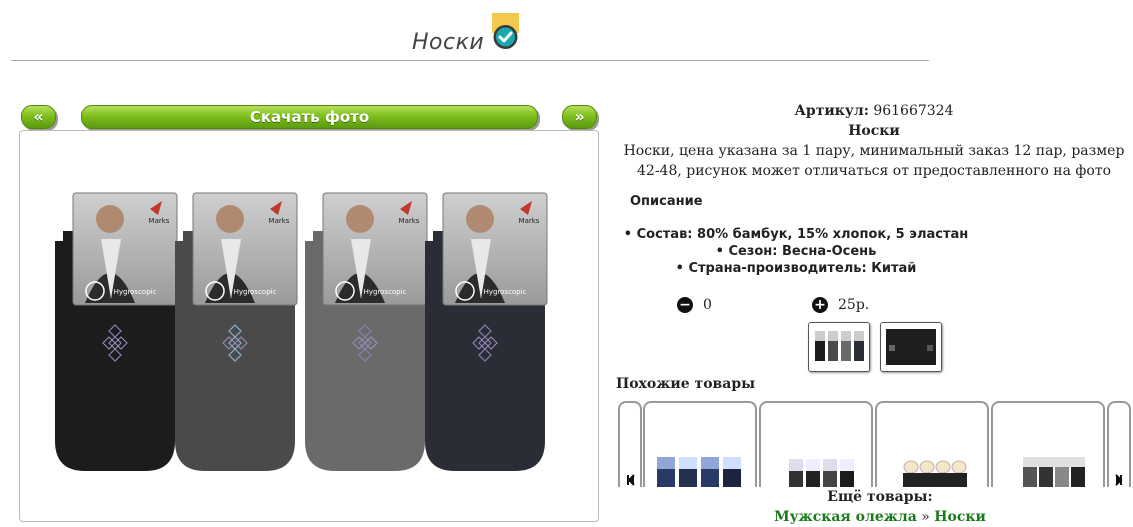 This screenshot has width=1133, height=527. What do you see at coordinates (116, 331) in the screenshot?
I see `sock-pack-1: Marks Hygroscopic` at bounding box center [116, 331].